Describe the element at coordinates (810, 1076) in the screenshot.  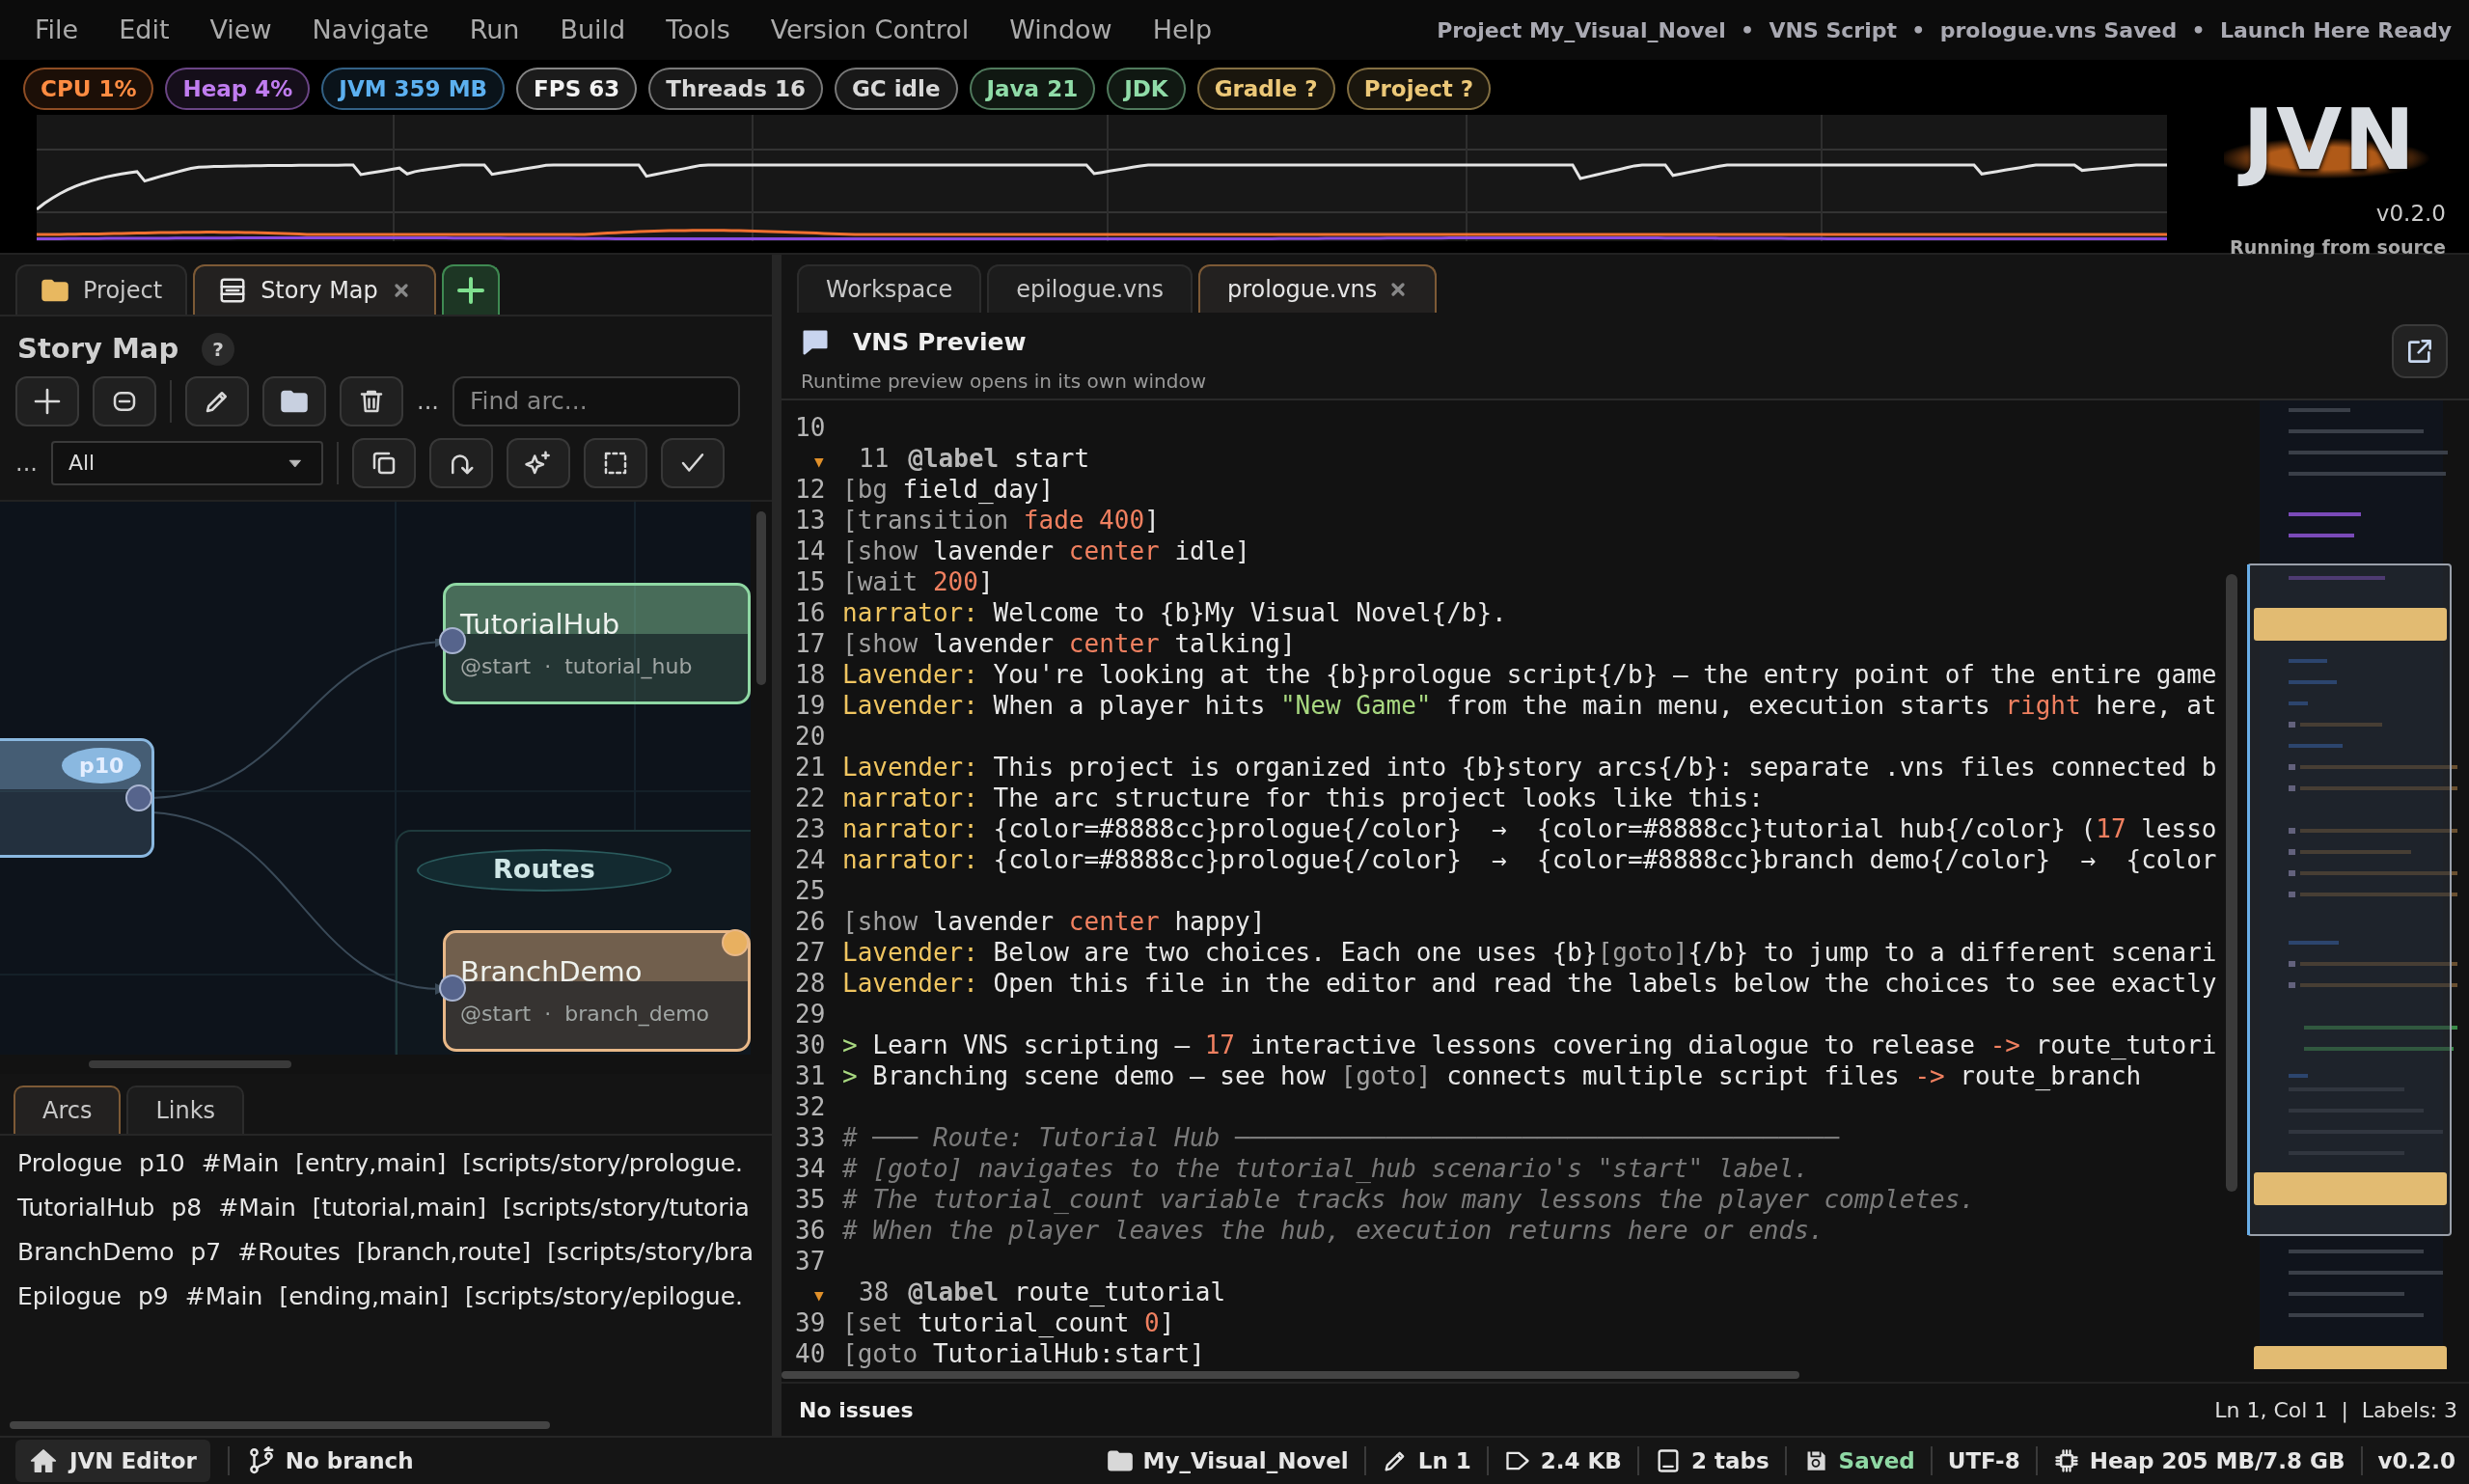
I see `line-number: 31` at that location.